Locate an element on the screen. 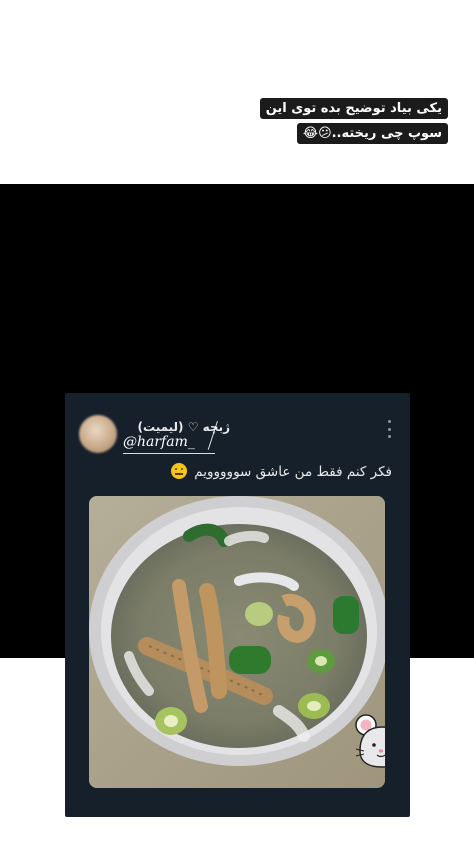 Image resolution: width=474 pixels, height=842 pixels. tweet-text: فکر کنم فقط من عاشق سووووویم is located at coordinates (281, 471).